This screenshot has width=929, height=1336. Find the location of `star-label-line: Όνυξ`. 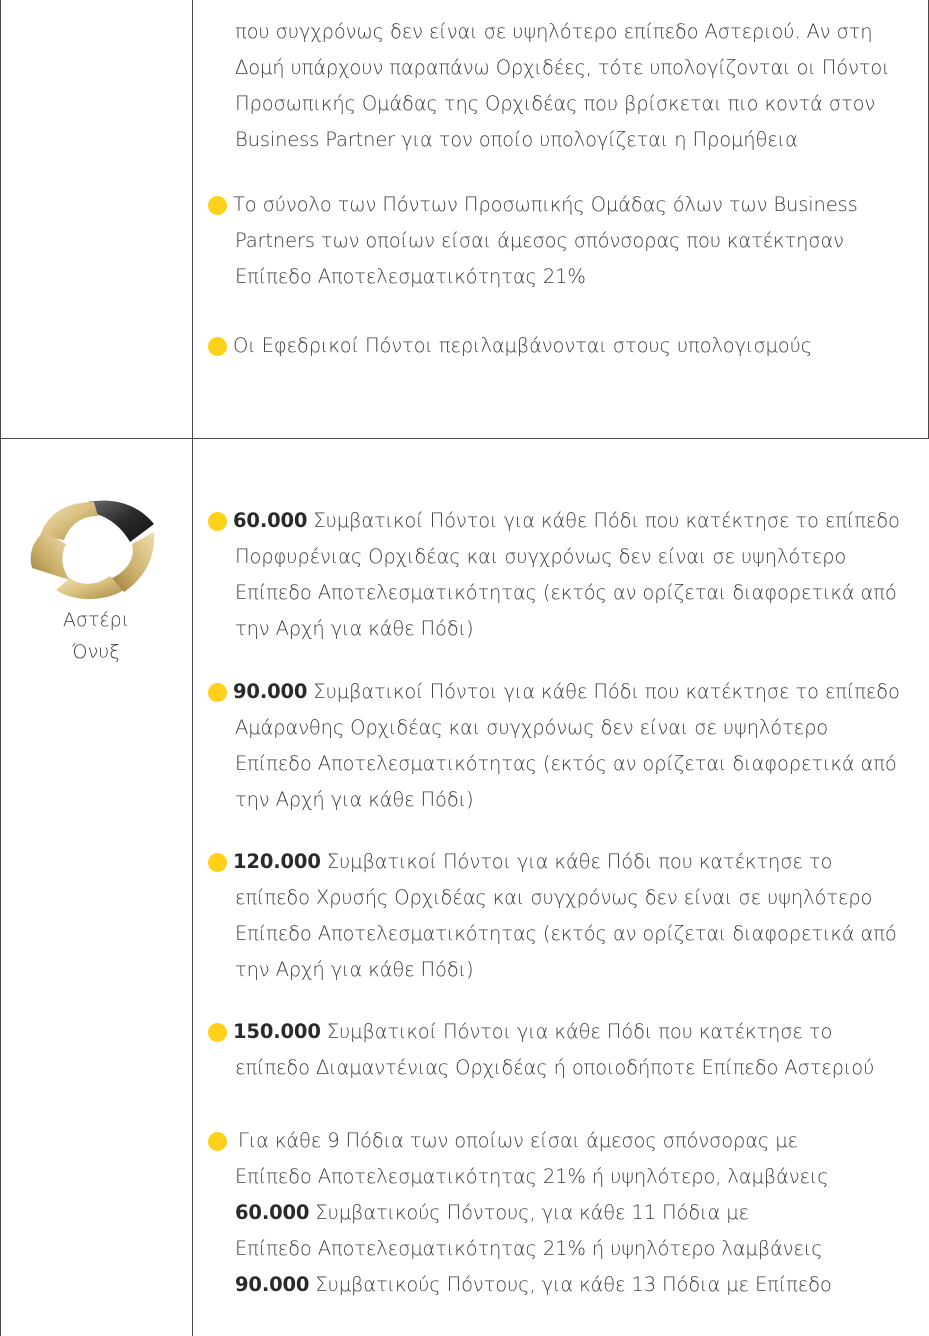

star-label-line: Όνυξ is located at coordinates (96, 652).